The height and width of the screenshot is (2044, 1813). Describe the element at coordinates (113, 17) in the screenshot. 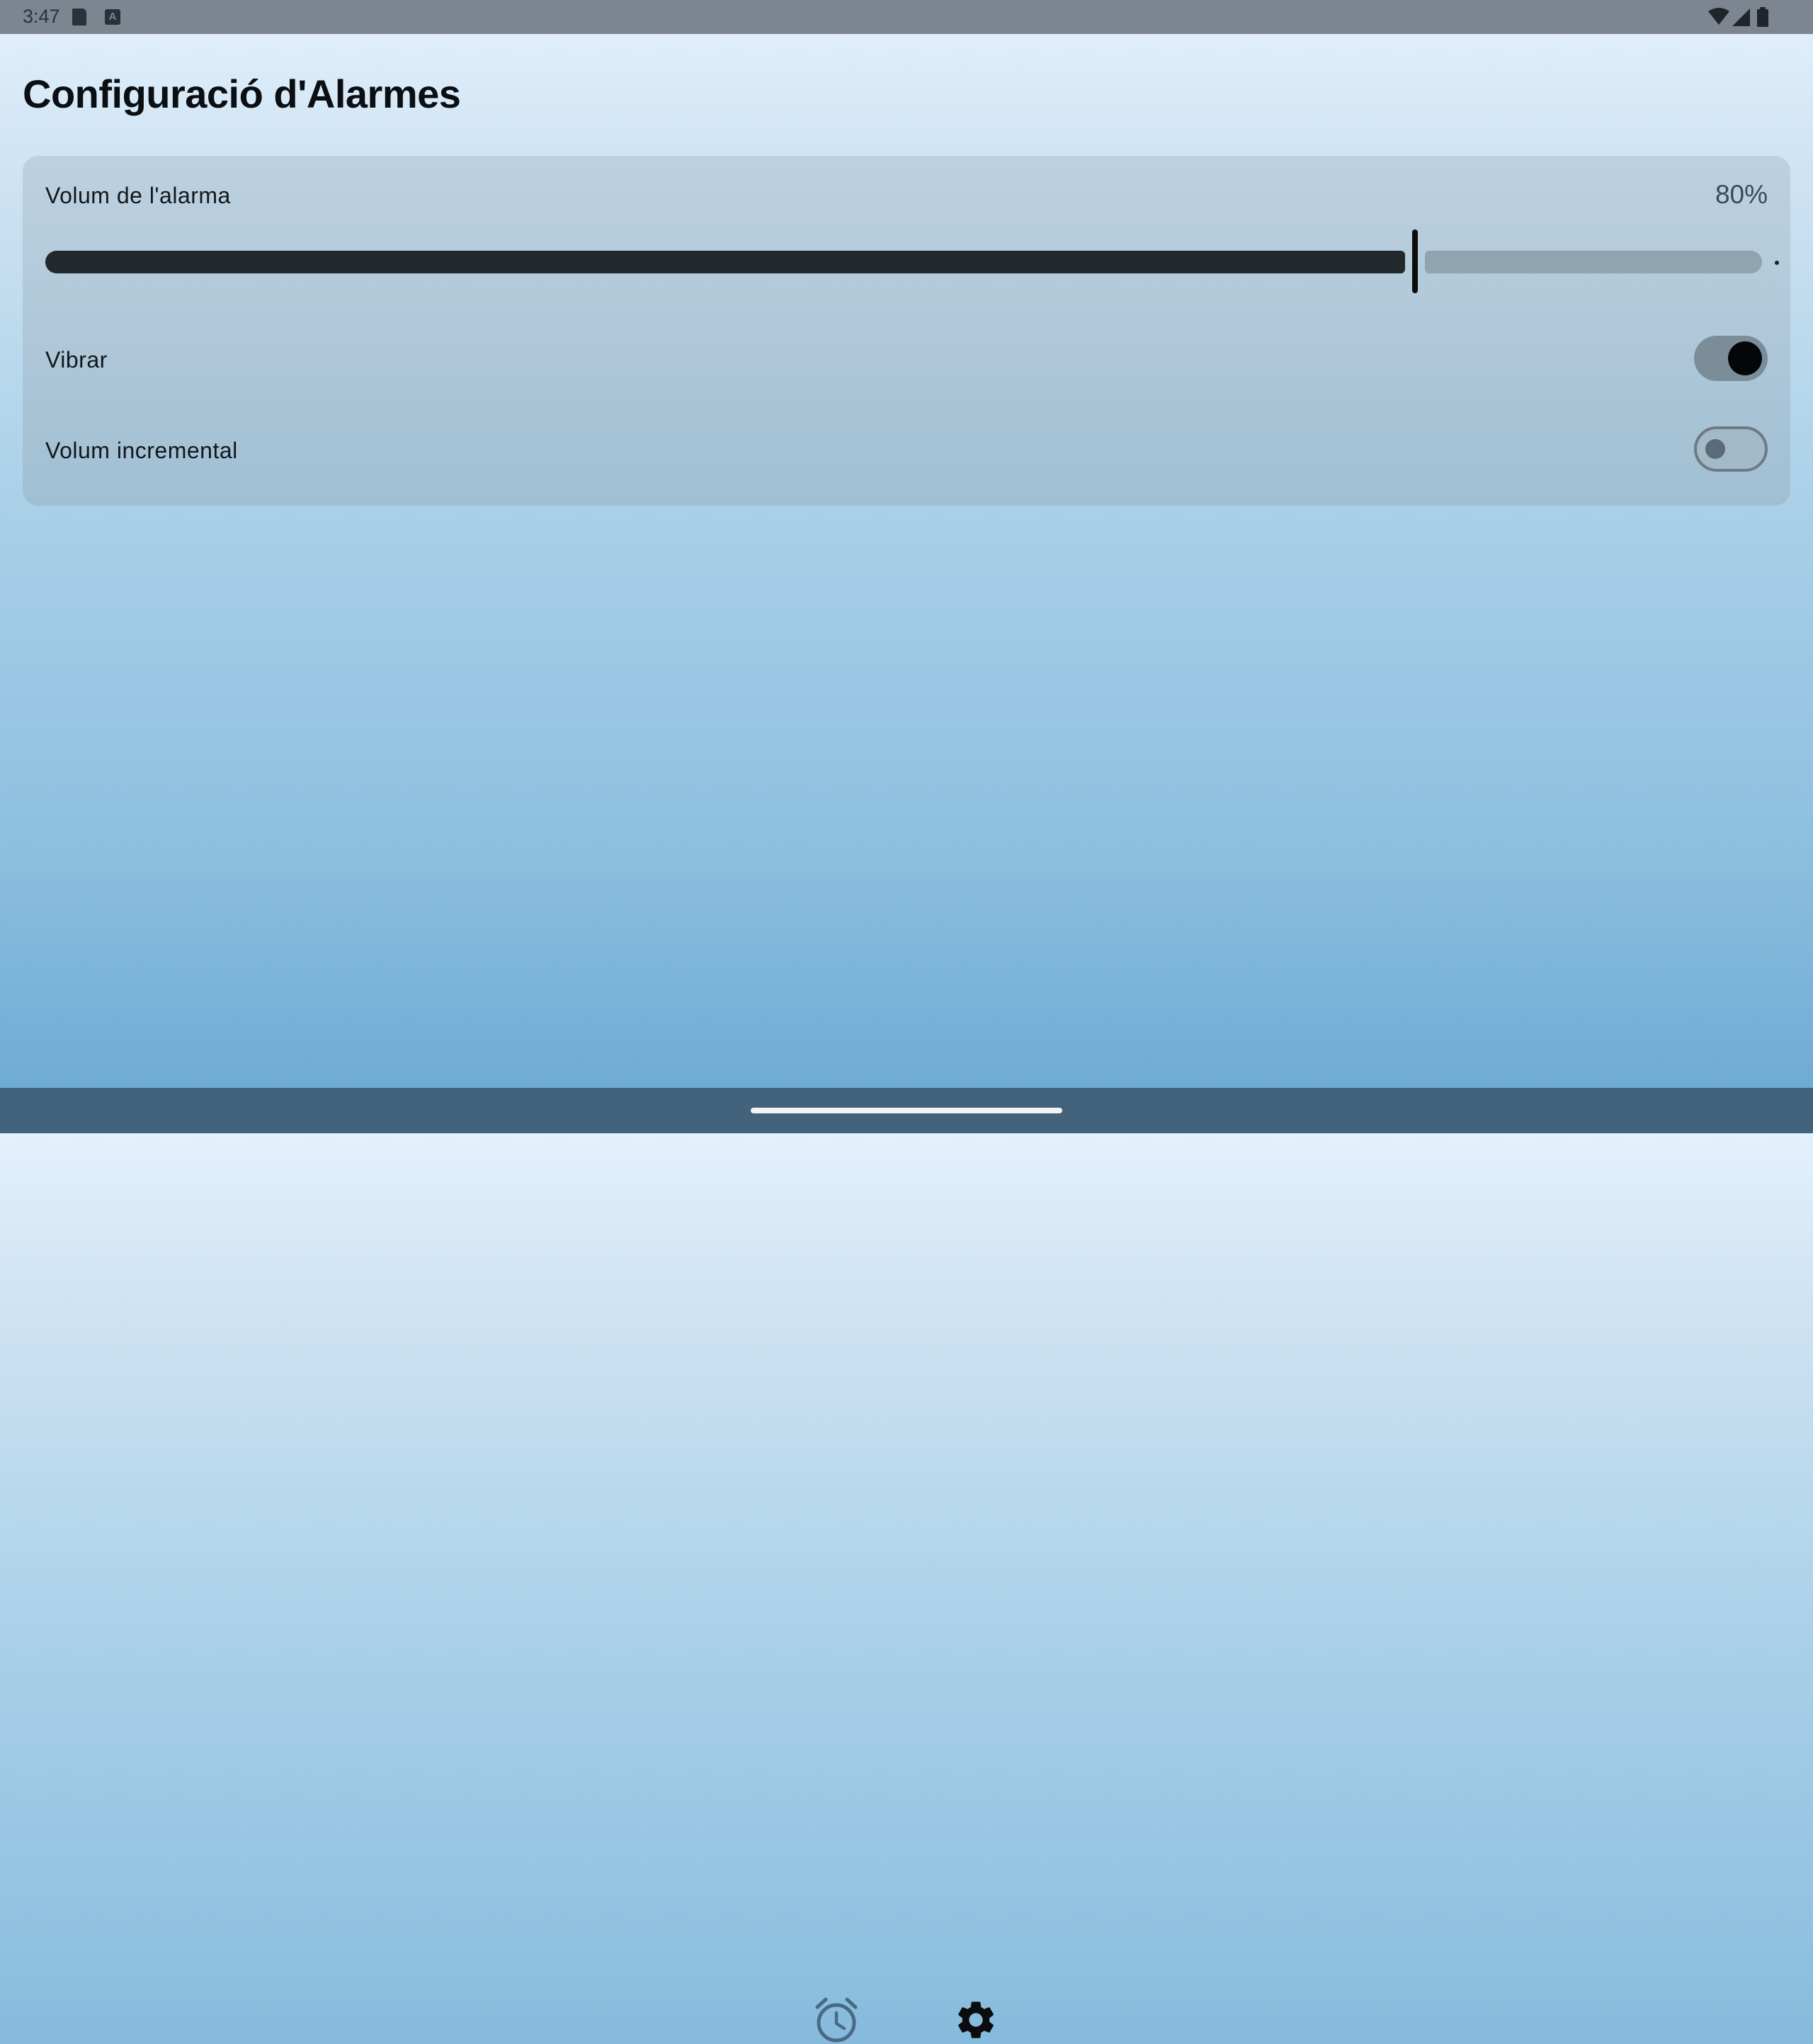

I see `keyboard-a-icon: A` at that location.